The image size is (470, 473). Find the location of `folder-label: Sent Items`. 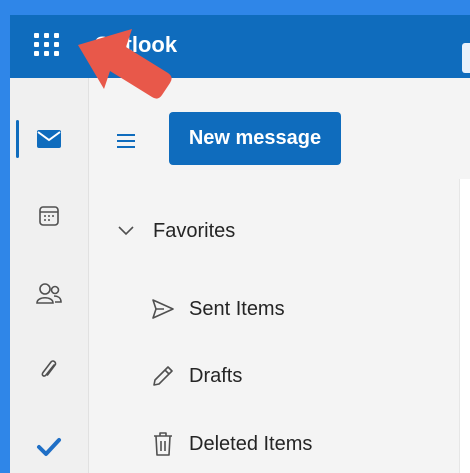

folder-label: Sent Items is located at coordinates (237, 308).